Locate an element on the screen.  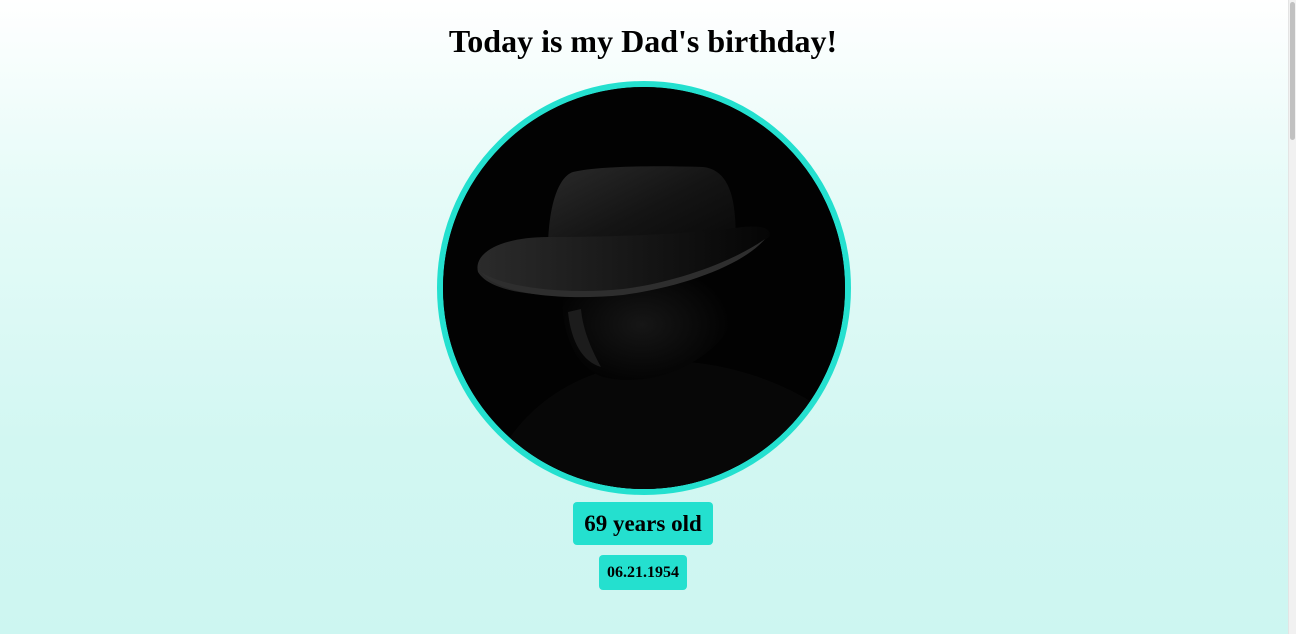
birth-date-badge: 06.21.1954 is located at coordinates (643, 572).